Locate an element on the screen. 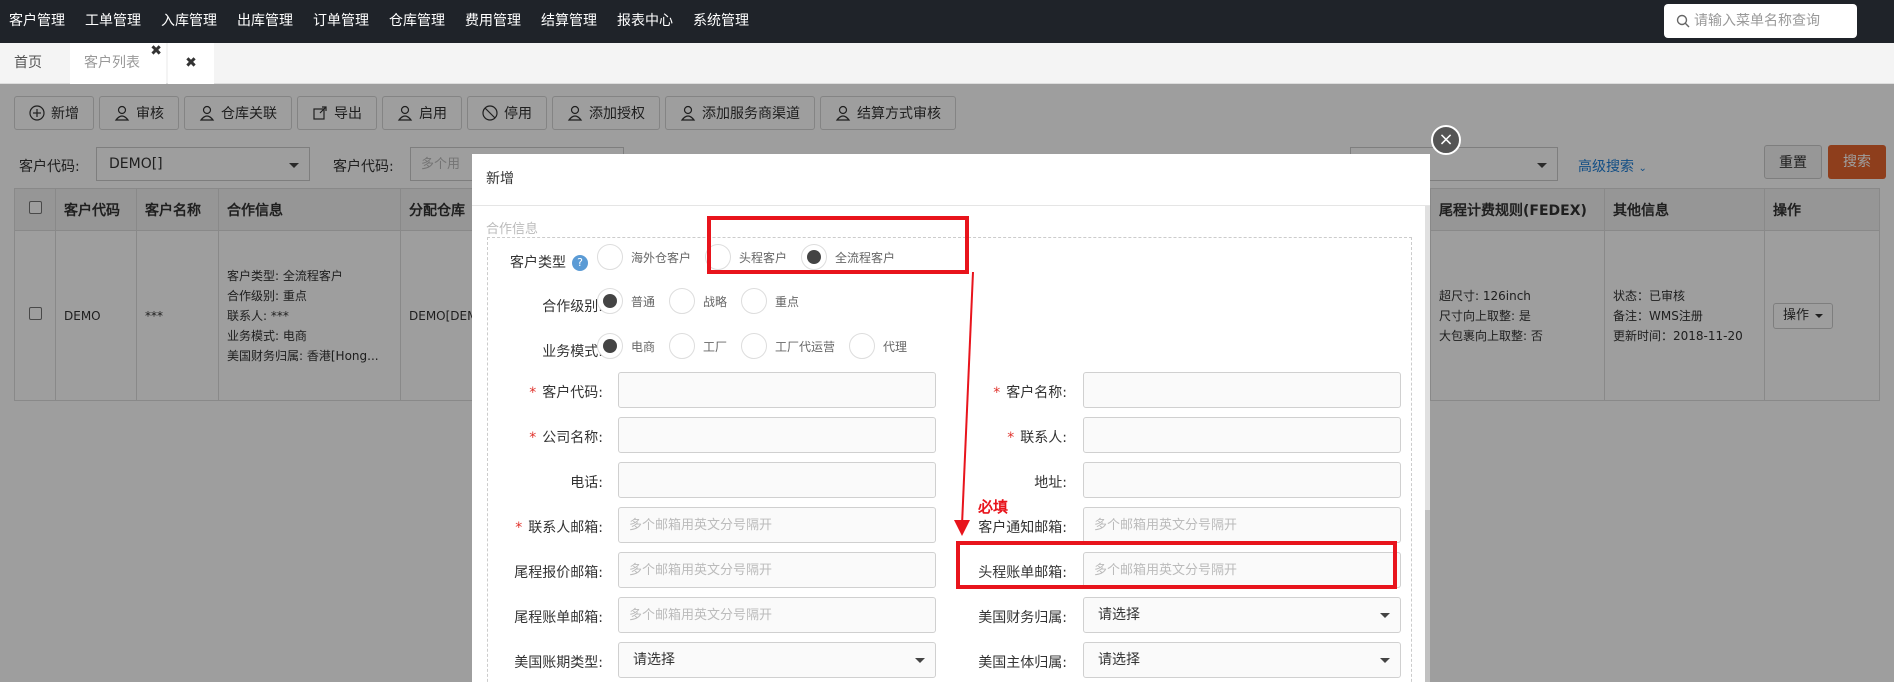 The image size is (1894, 682). coop-level-radios: 普通 战略 重点 is located at coordinates (705, 301).